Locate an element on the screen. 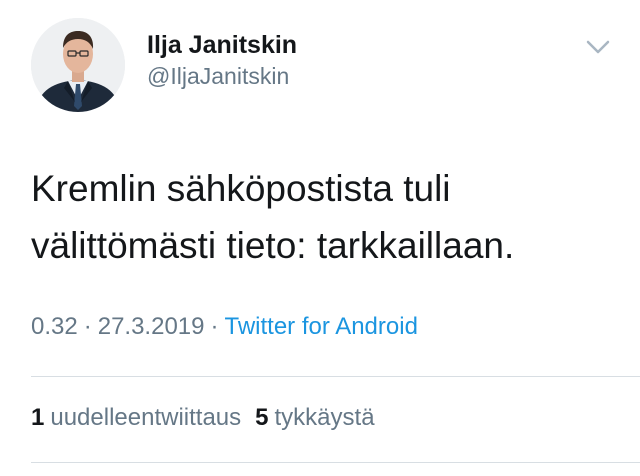  profile-photo-icon is located at coordinates (78, 65).